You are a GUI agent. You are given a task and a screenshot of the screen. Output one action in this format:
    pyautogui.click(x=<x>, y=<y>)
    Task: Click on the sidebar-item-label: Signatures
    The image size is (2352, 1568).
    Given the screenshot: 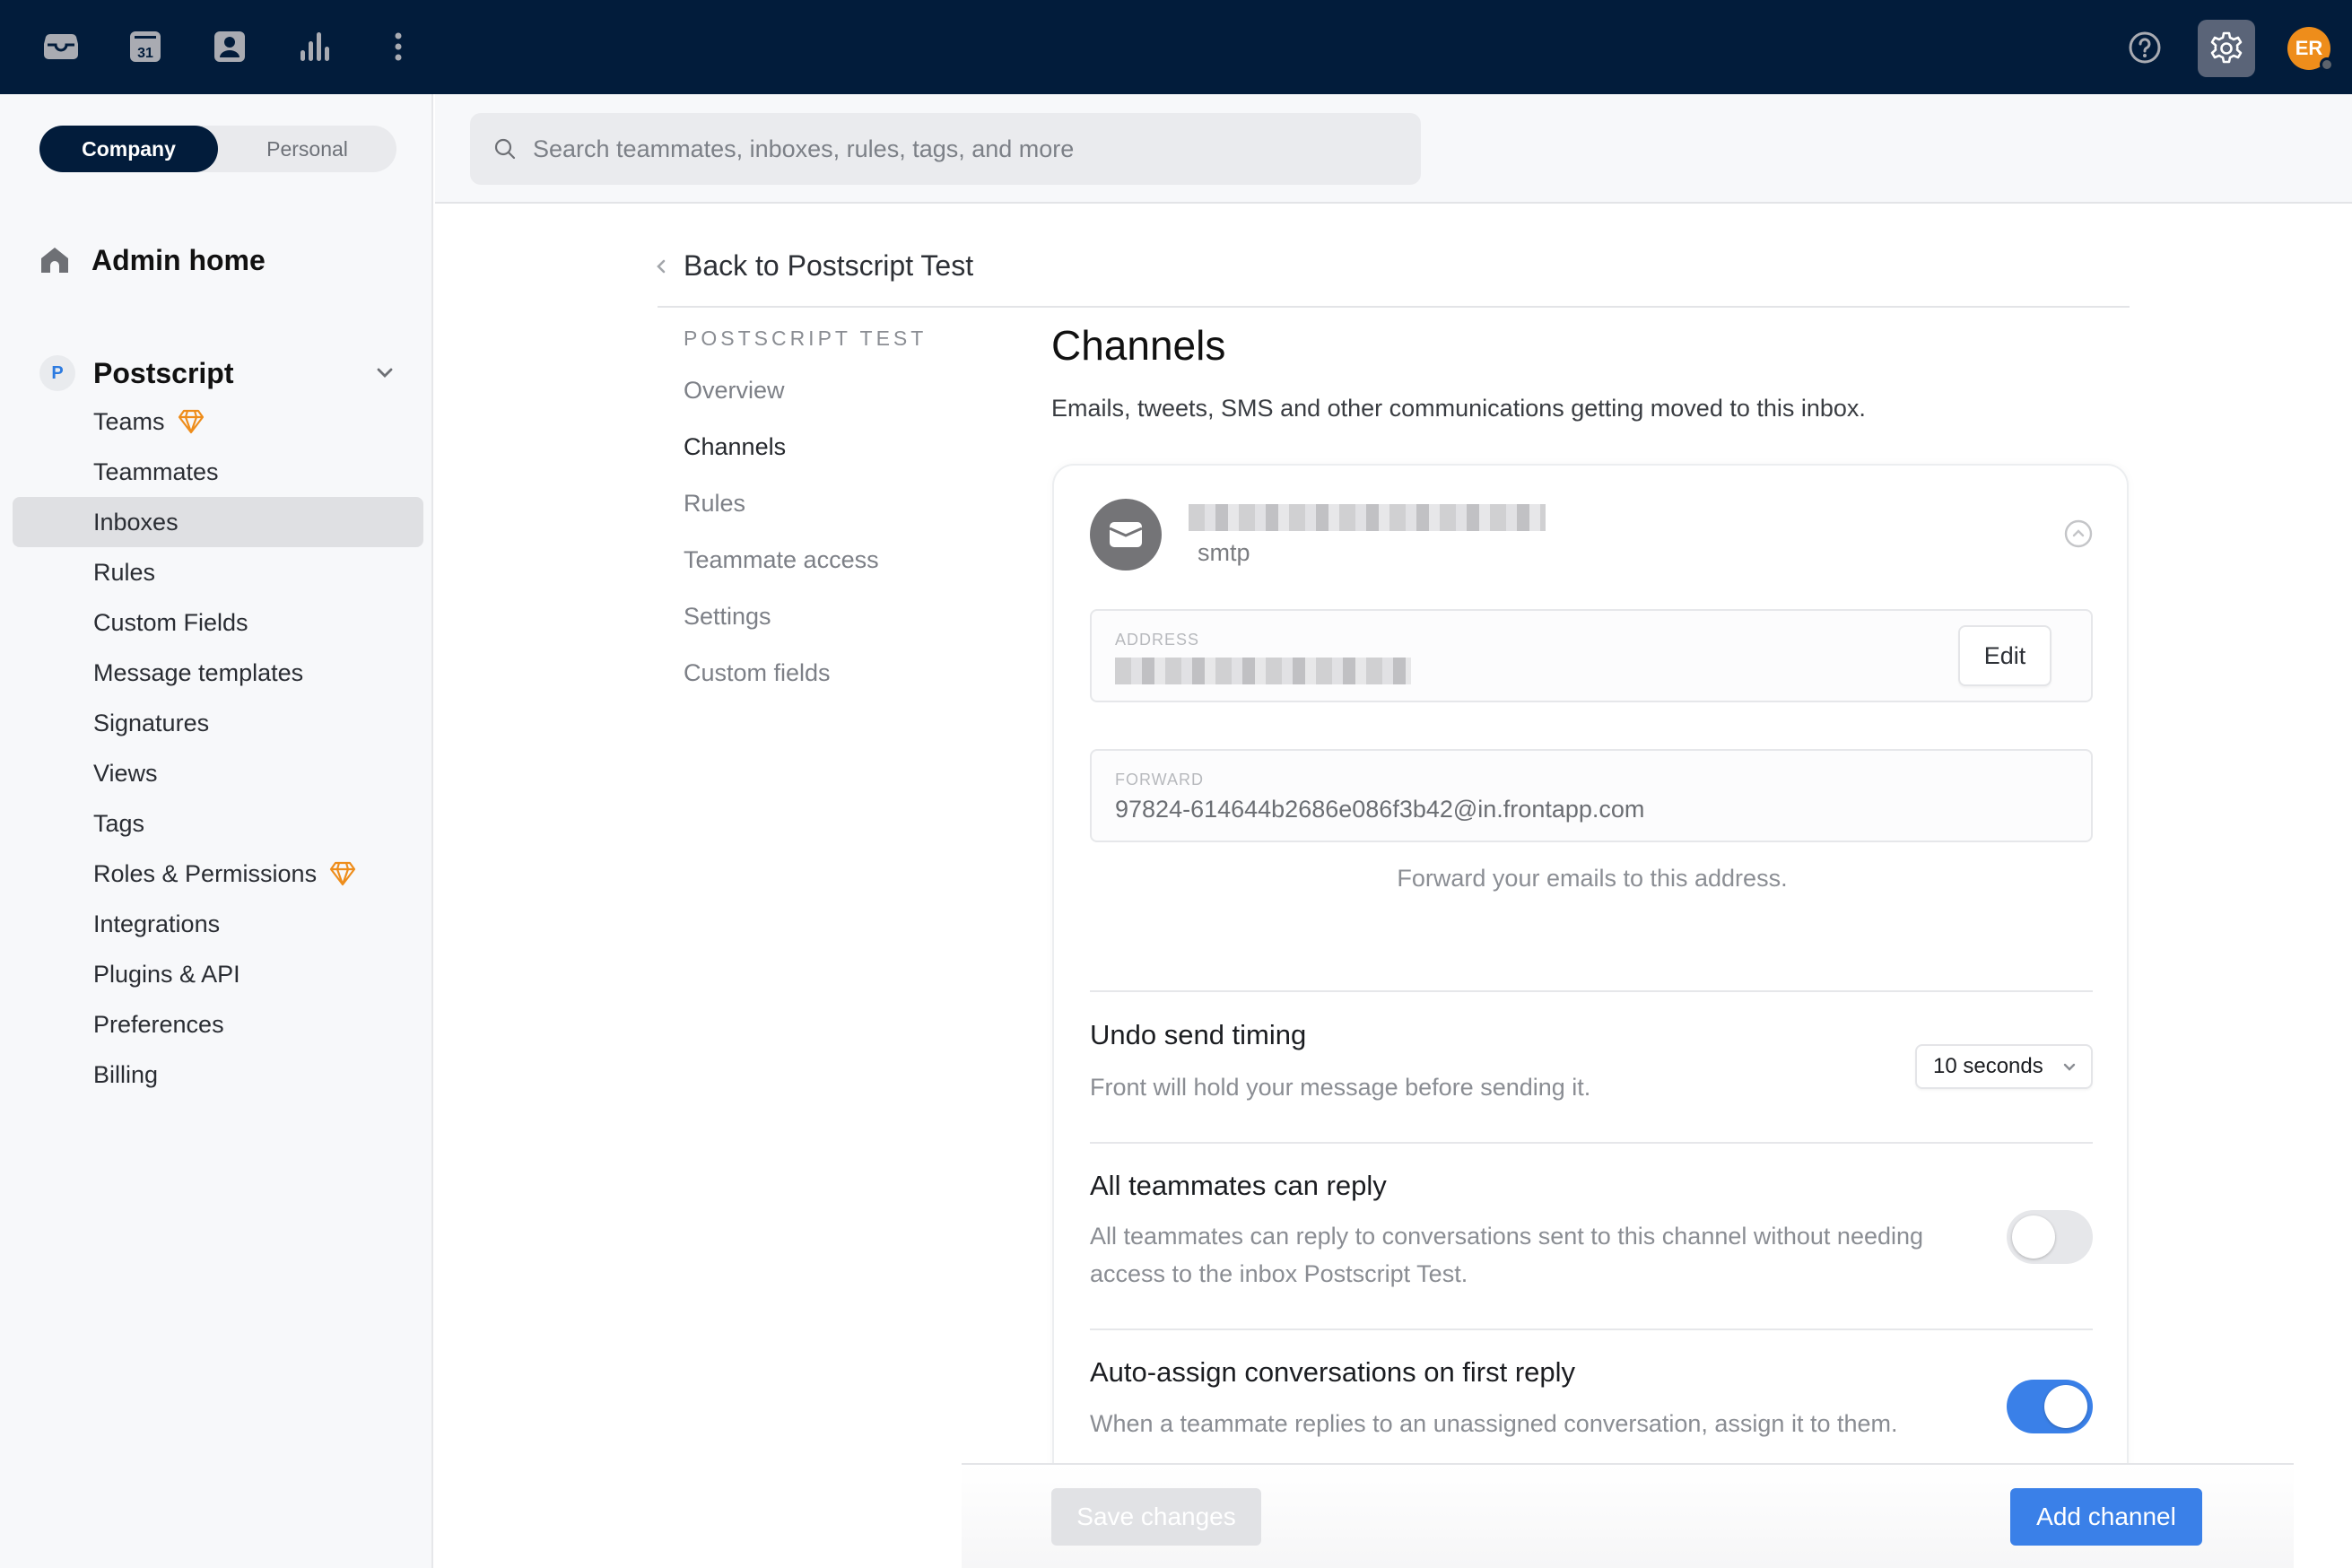 What is the action you would take?
    pyautogui.click(x=151, y=722)
    